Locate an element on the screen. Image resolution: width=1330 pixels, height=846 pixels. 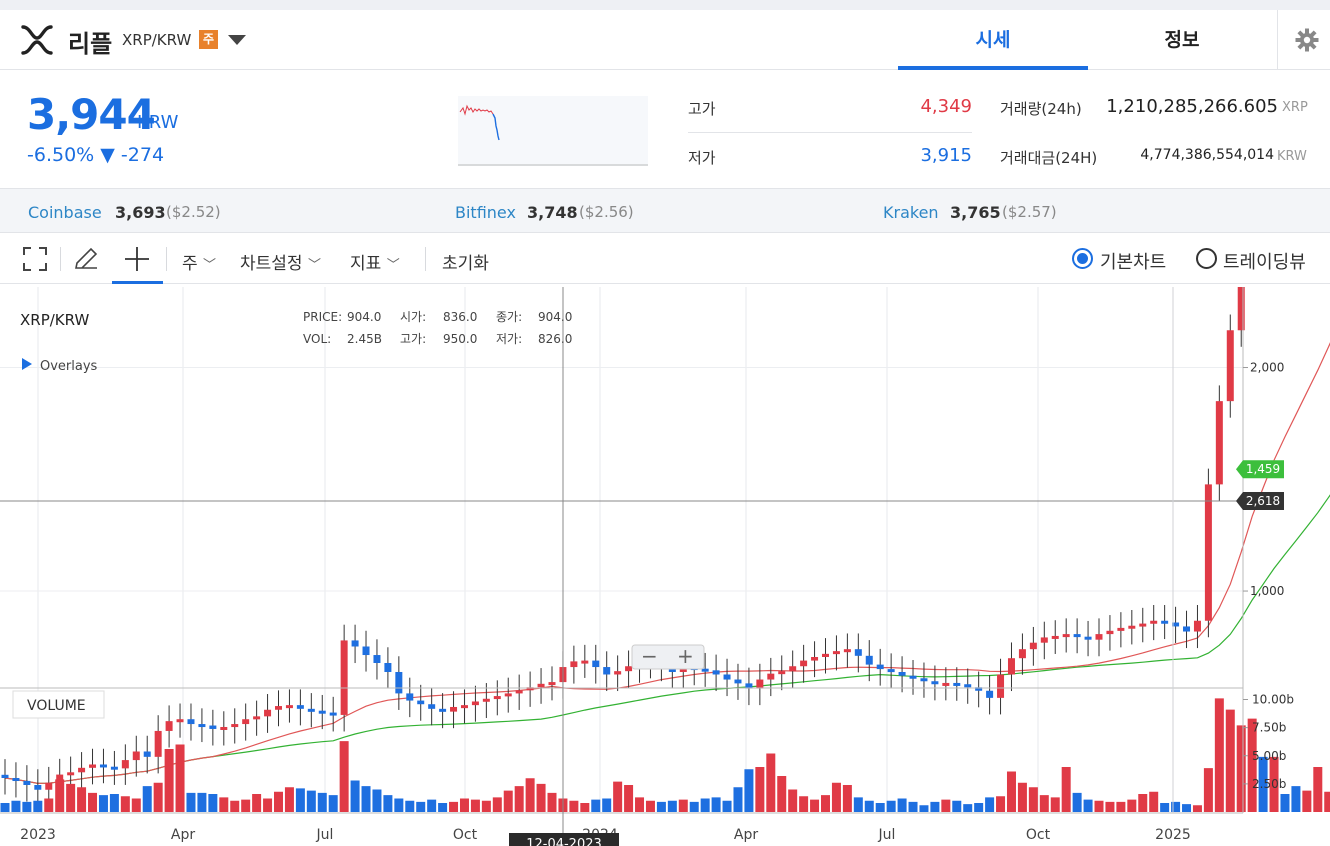
exchange-coinbase-price: 3,693 is located at coordinates (140, 212).